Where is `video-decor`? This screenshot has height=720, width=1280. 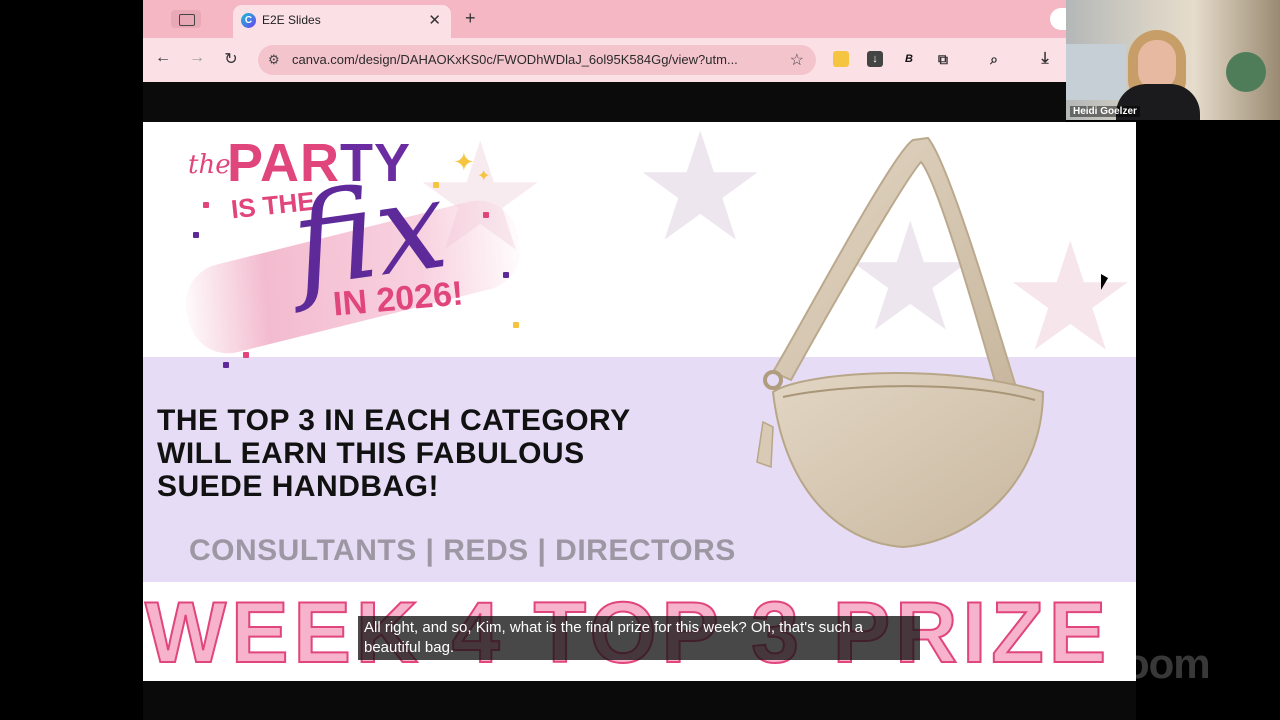 video-decor is located at coordinates (1246, 72).